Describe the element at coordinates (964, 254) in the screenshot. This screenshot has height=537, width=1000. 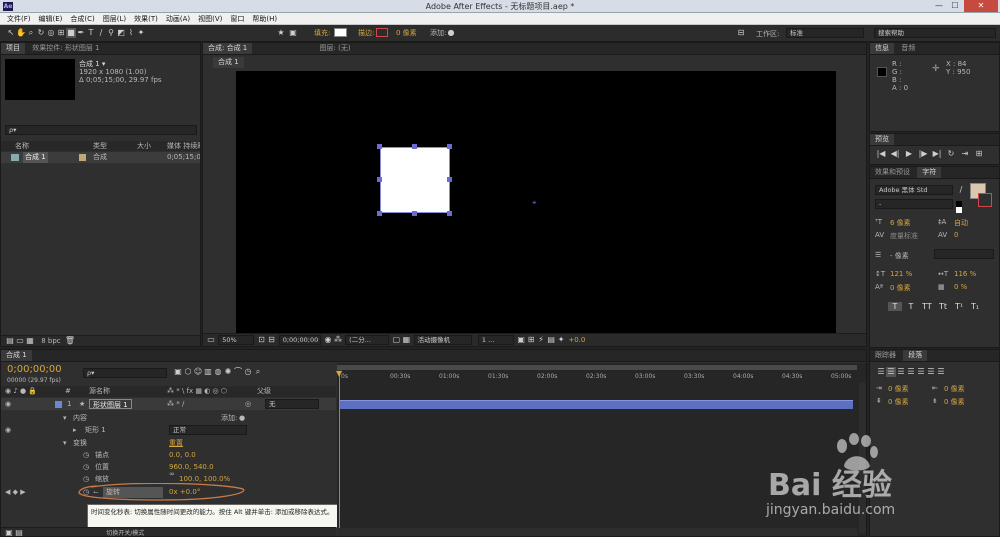
I see `stroke-order-select` at that location.